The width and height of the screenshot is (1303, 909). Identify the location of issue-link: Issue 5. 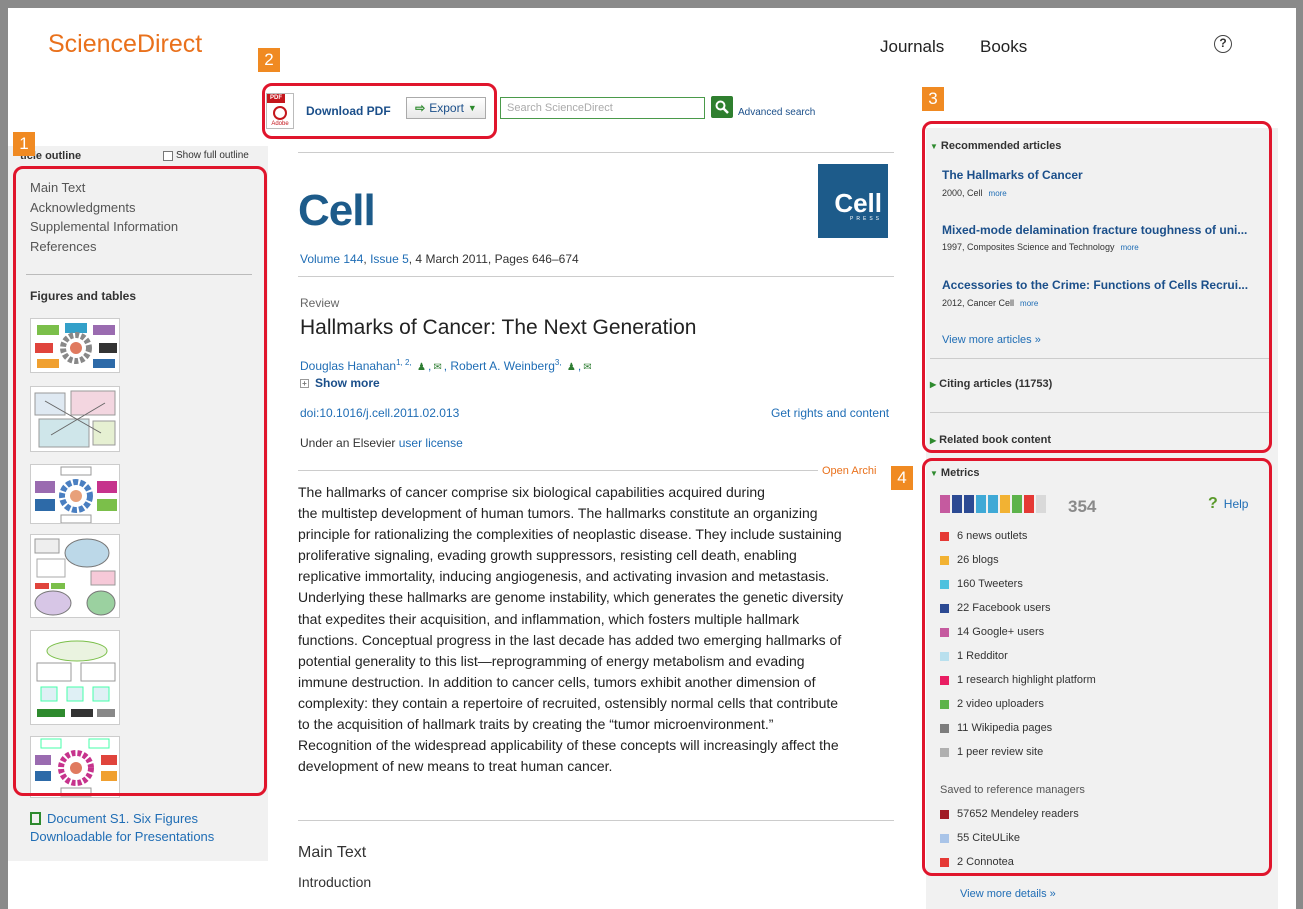
(389, 259).